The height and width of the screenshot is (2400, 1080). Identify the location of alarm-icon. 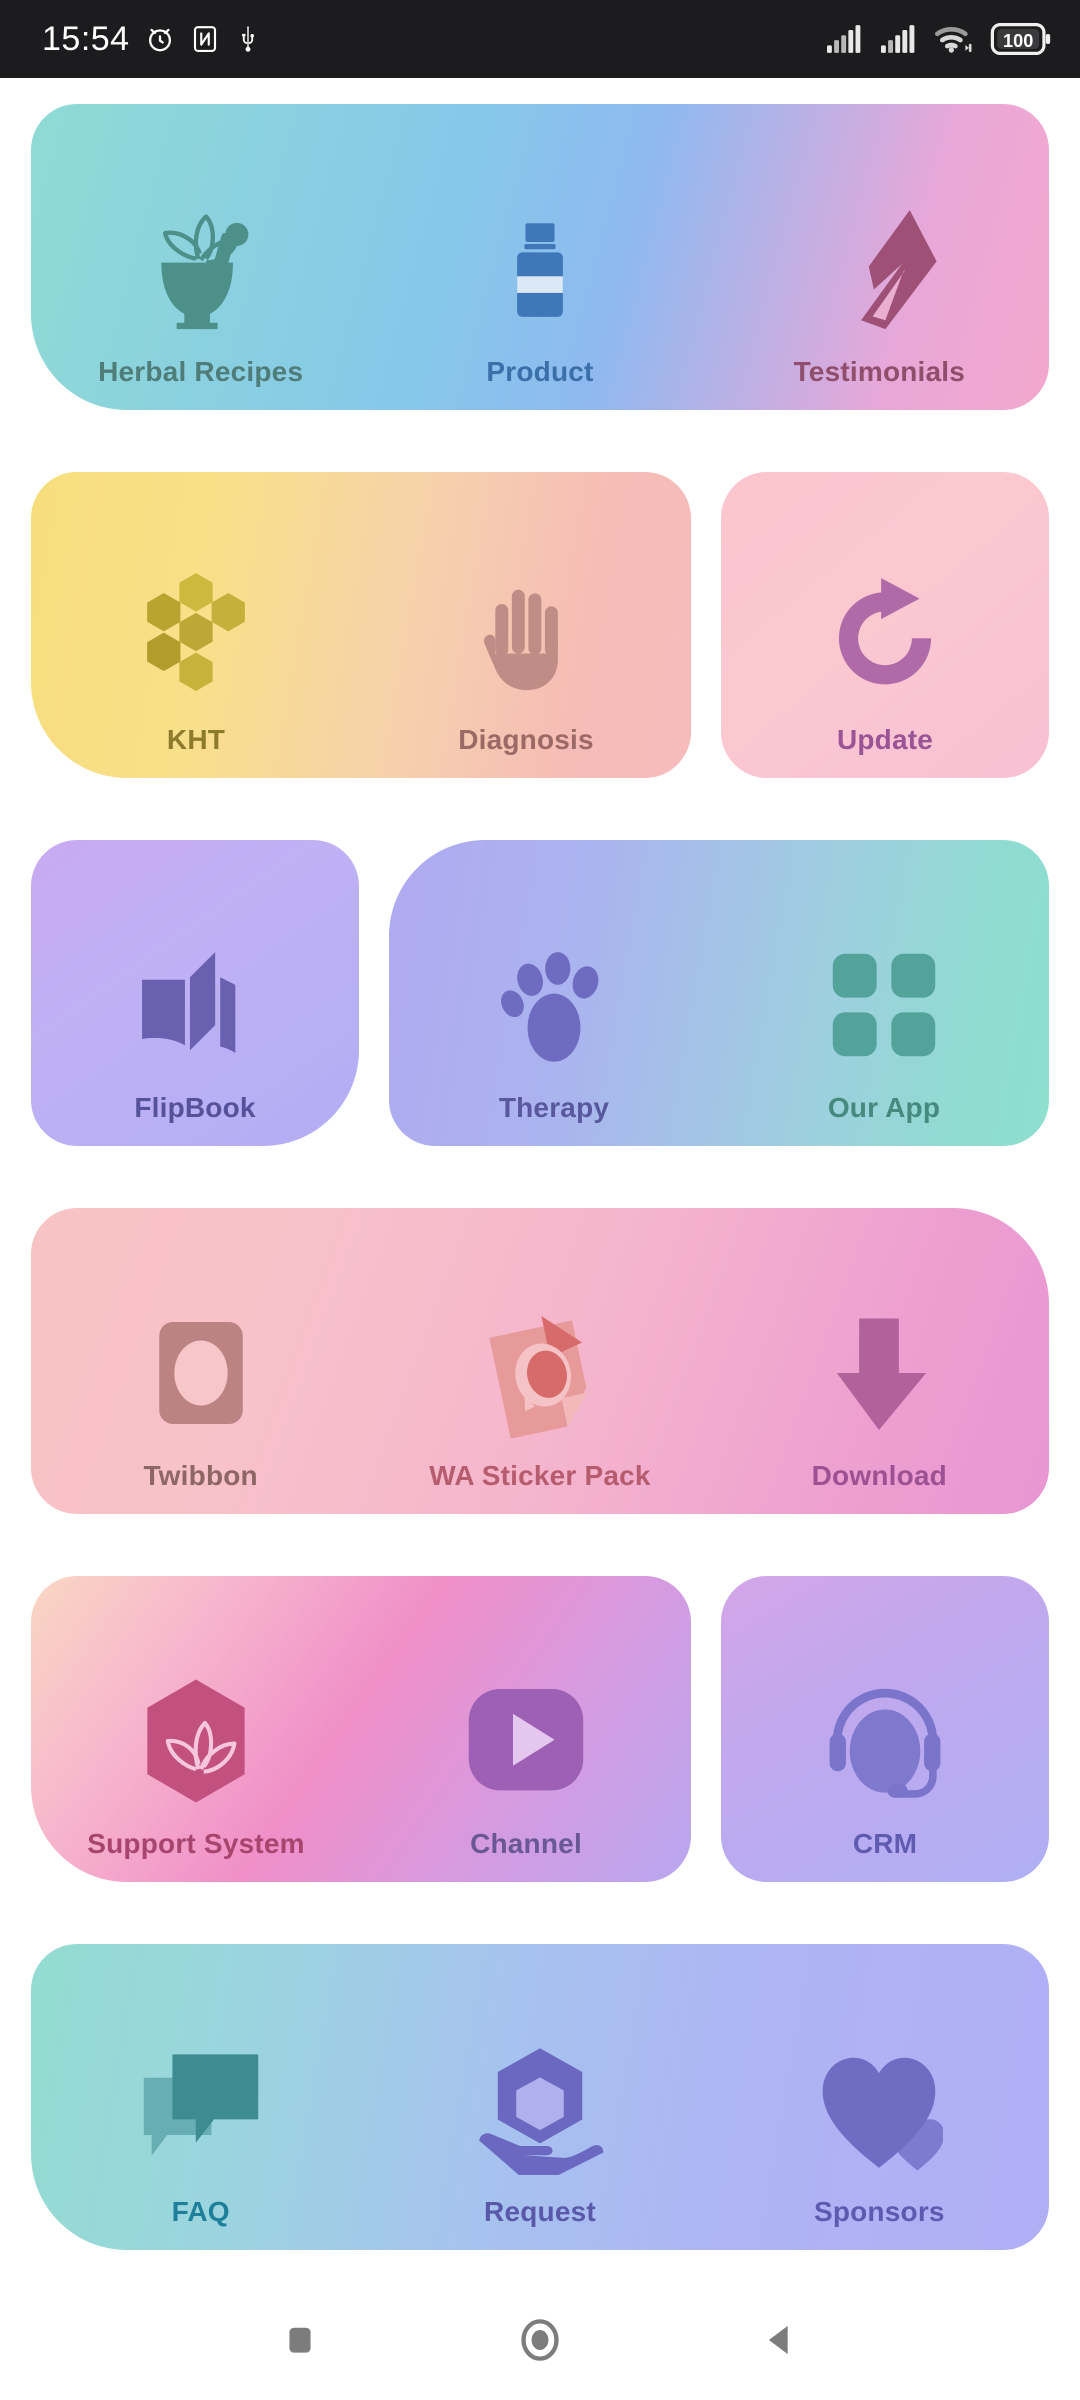
(160, 39).